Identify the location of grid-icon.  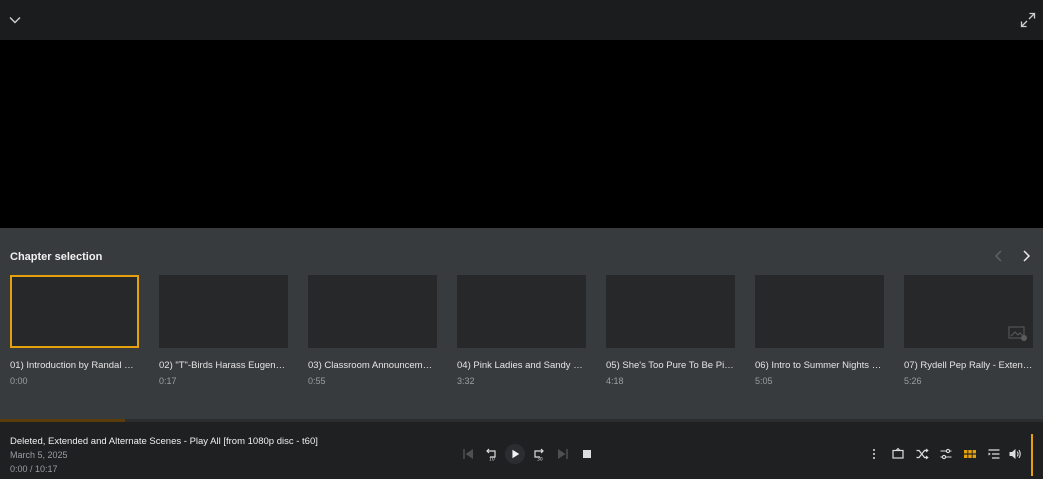
(970, 454).